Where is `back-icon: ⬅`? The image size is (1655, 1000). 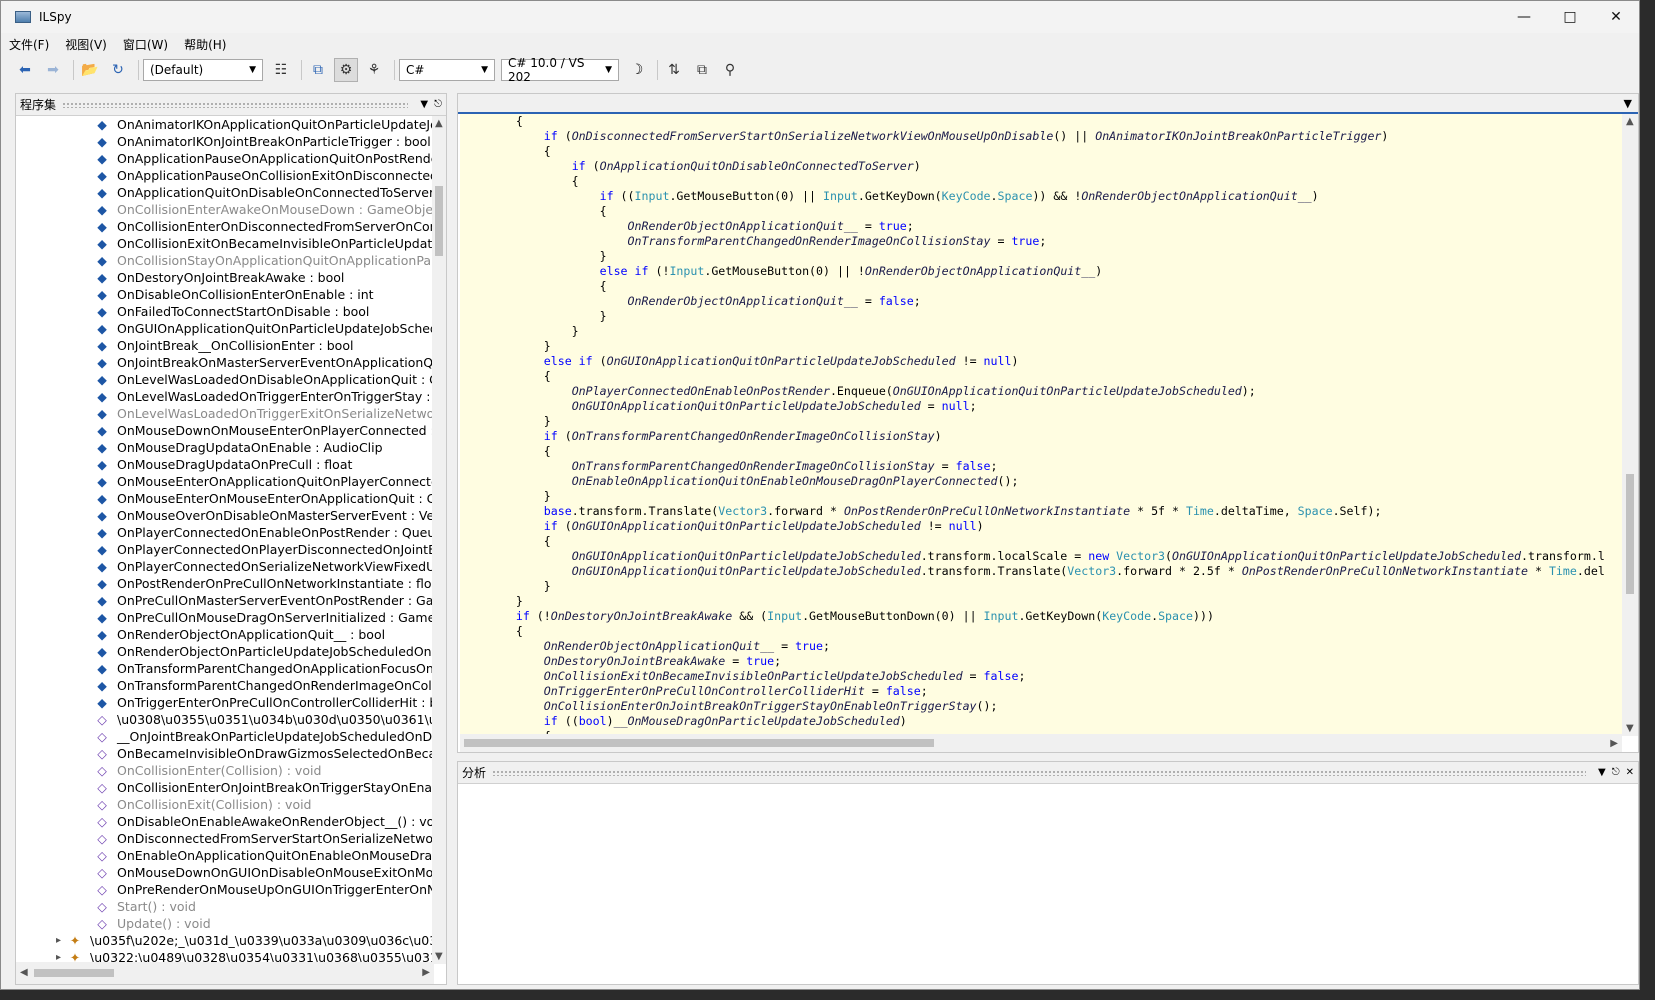
back-icon: ⬅ is located at coordinates (25, 70).